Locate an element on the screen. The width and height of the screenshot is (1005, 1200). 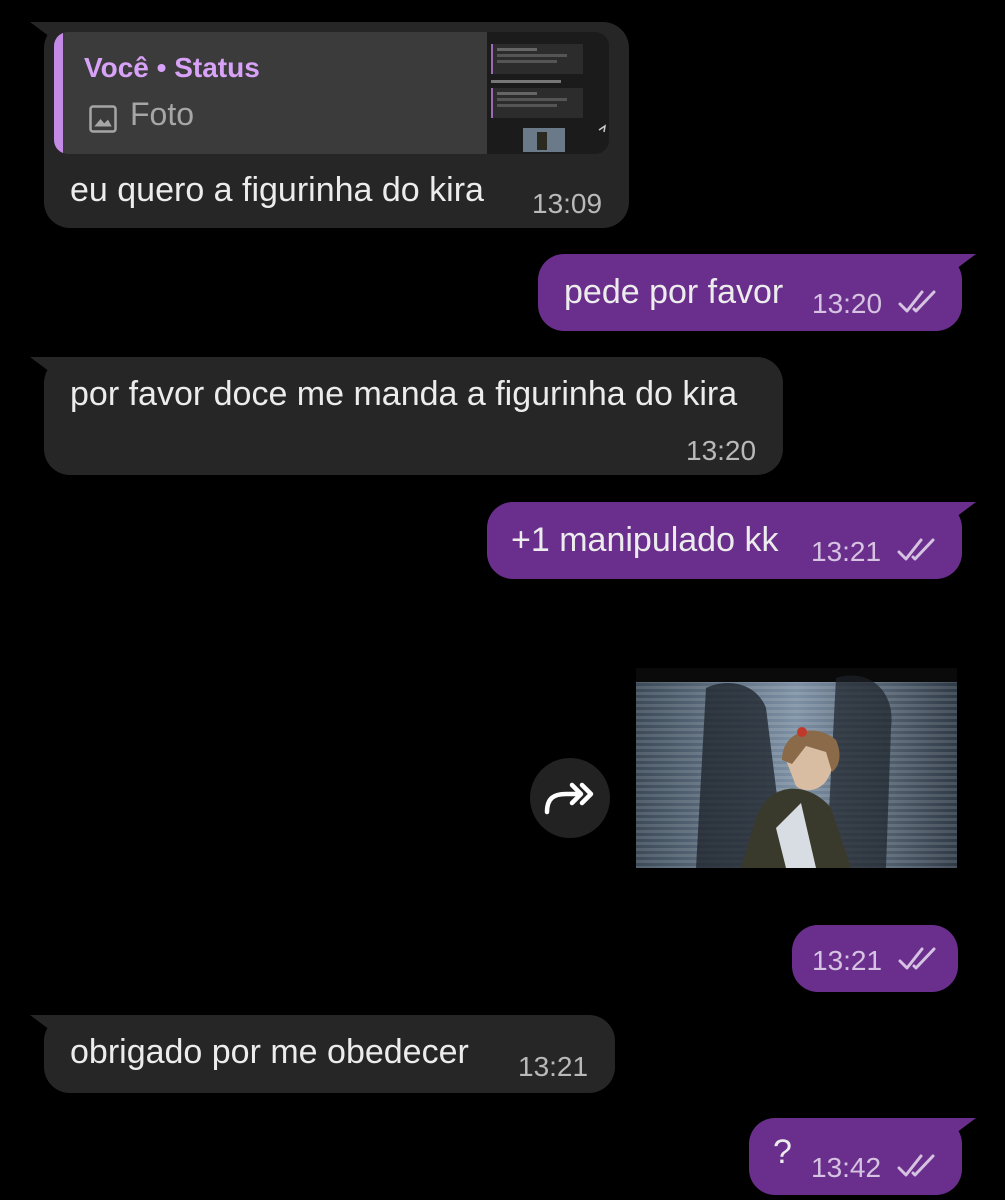
sticker-image is located at coordinates (796, 768).